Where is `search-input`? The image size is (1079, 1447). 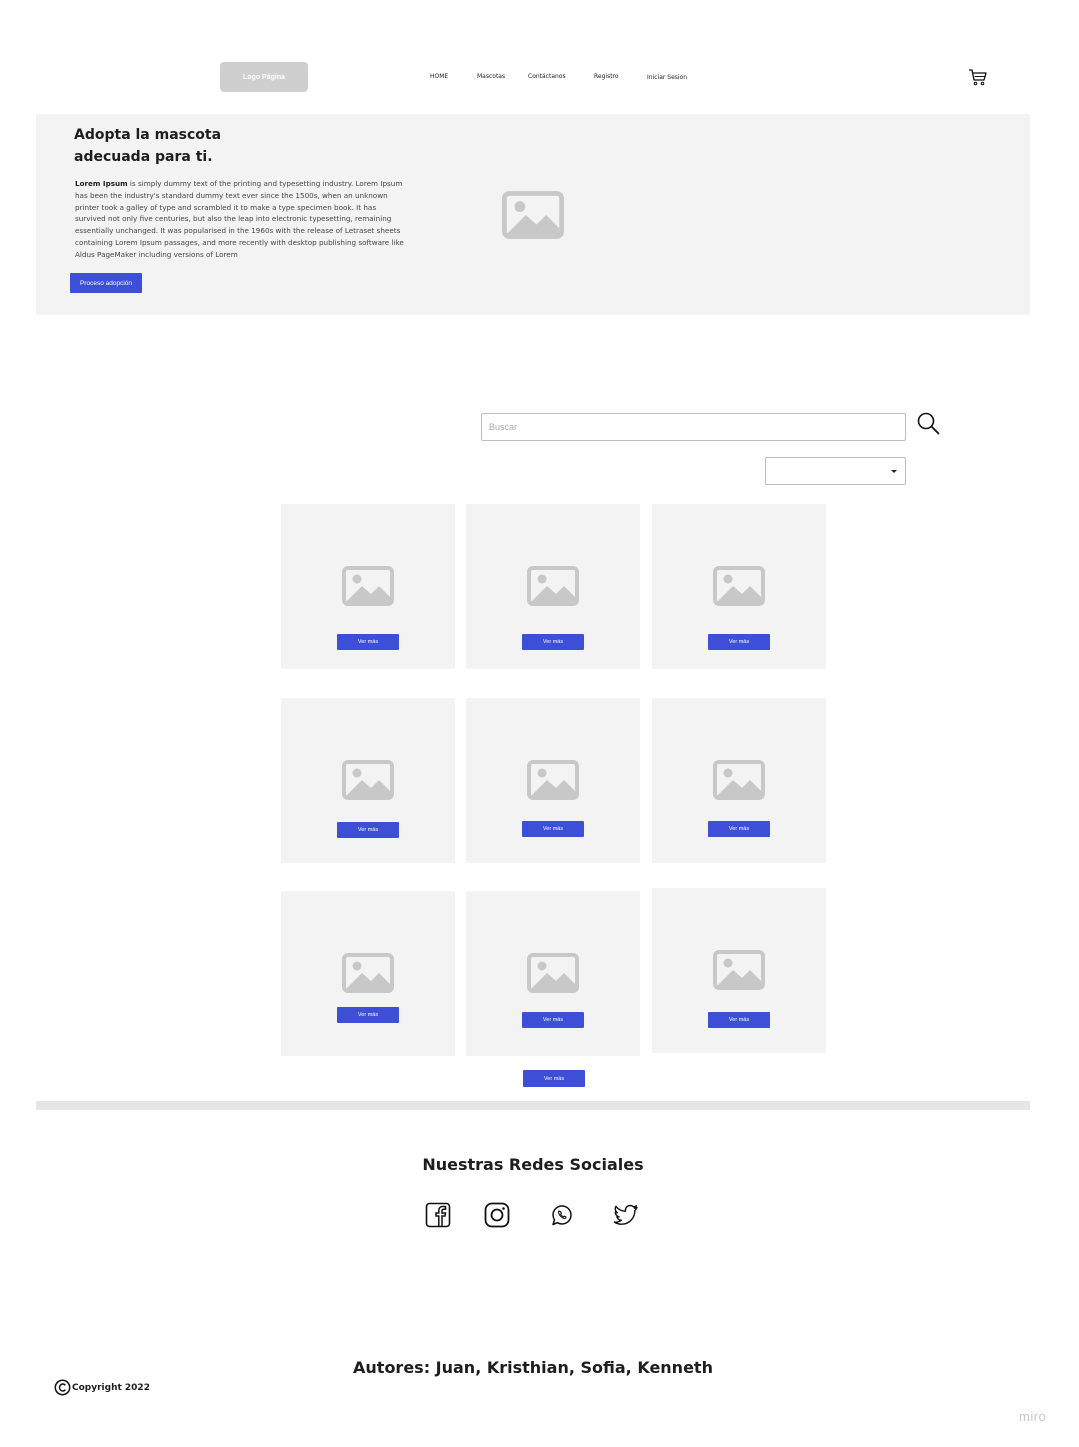
search-input is located at coordinates (693, 427).